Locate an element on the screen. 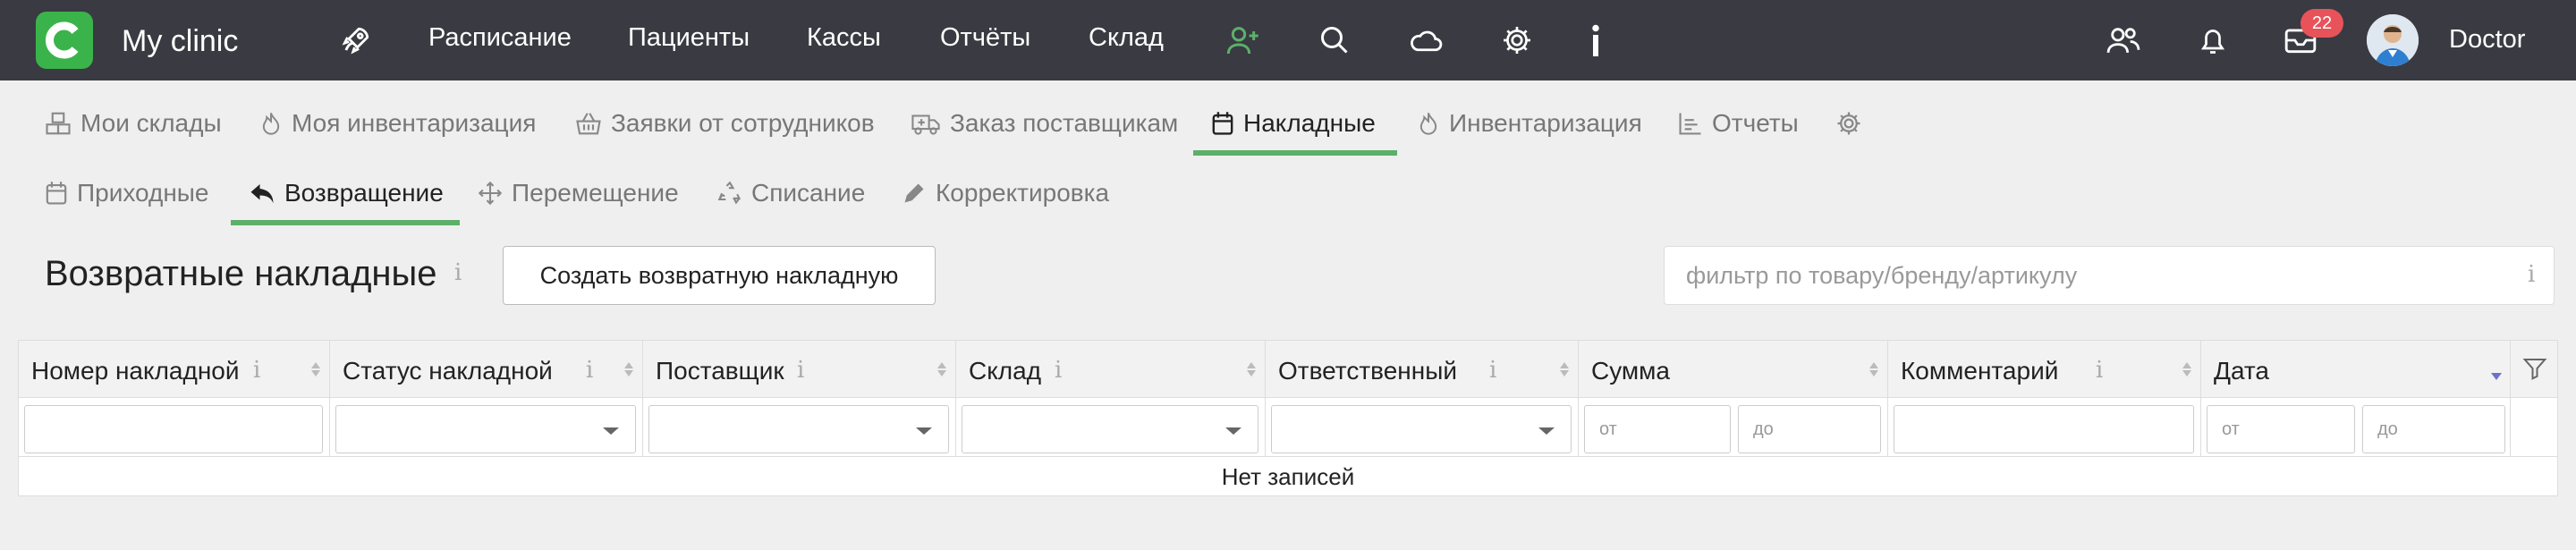 This screenshot has width=2576, height=550. tab-label: Заявки от сотрудников is located at coordinates (743, 123).